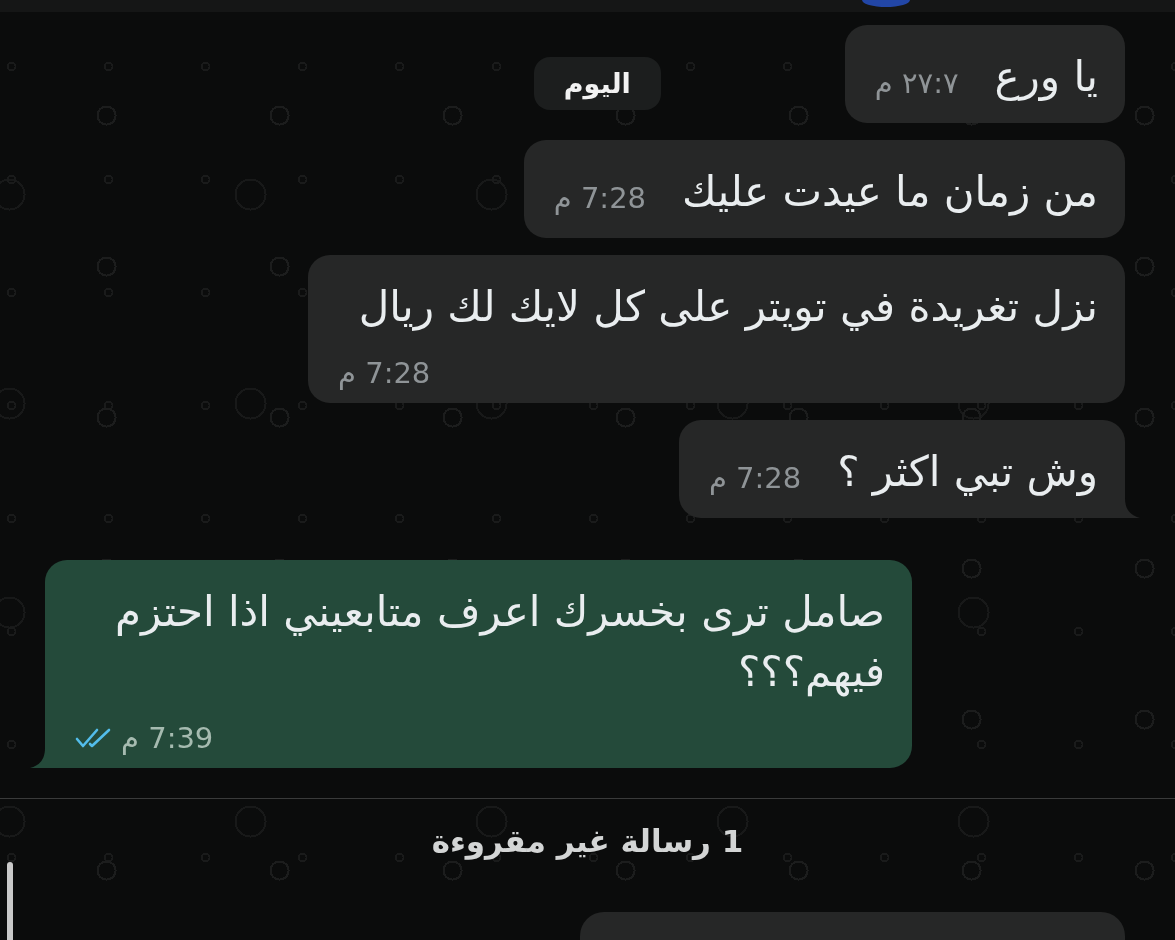  I want to click on message-text: نزل تغريدة في تويتر على كل لايك لك ريال, so click(728, 307).